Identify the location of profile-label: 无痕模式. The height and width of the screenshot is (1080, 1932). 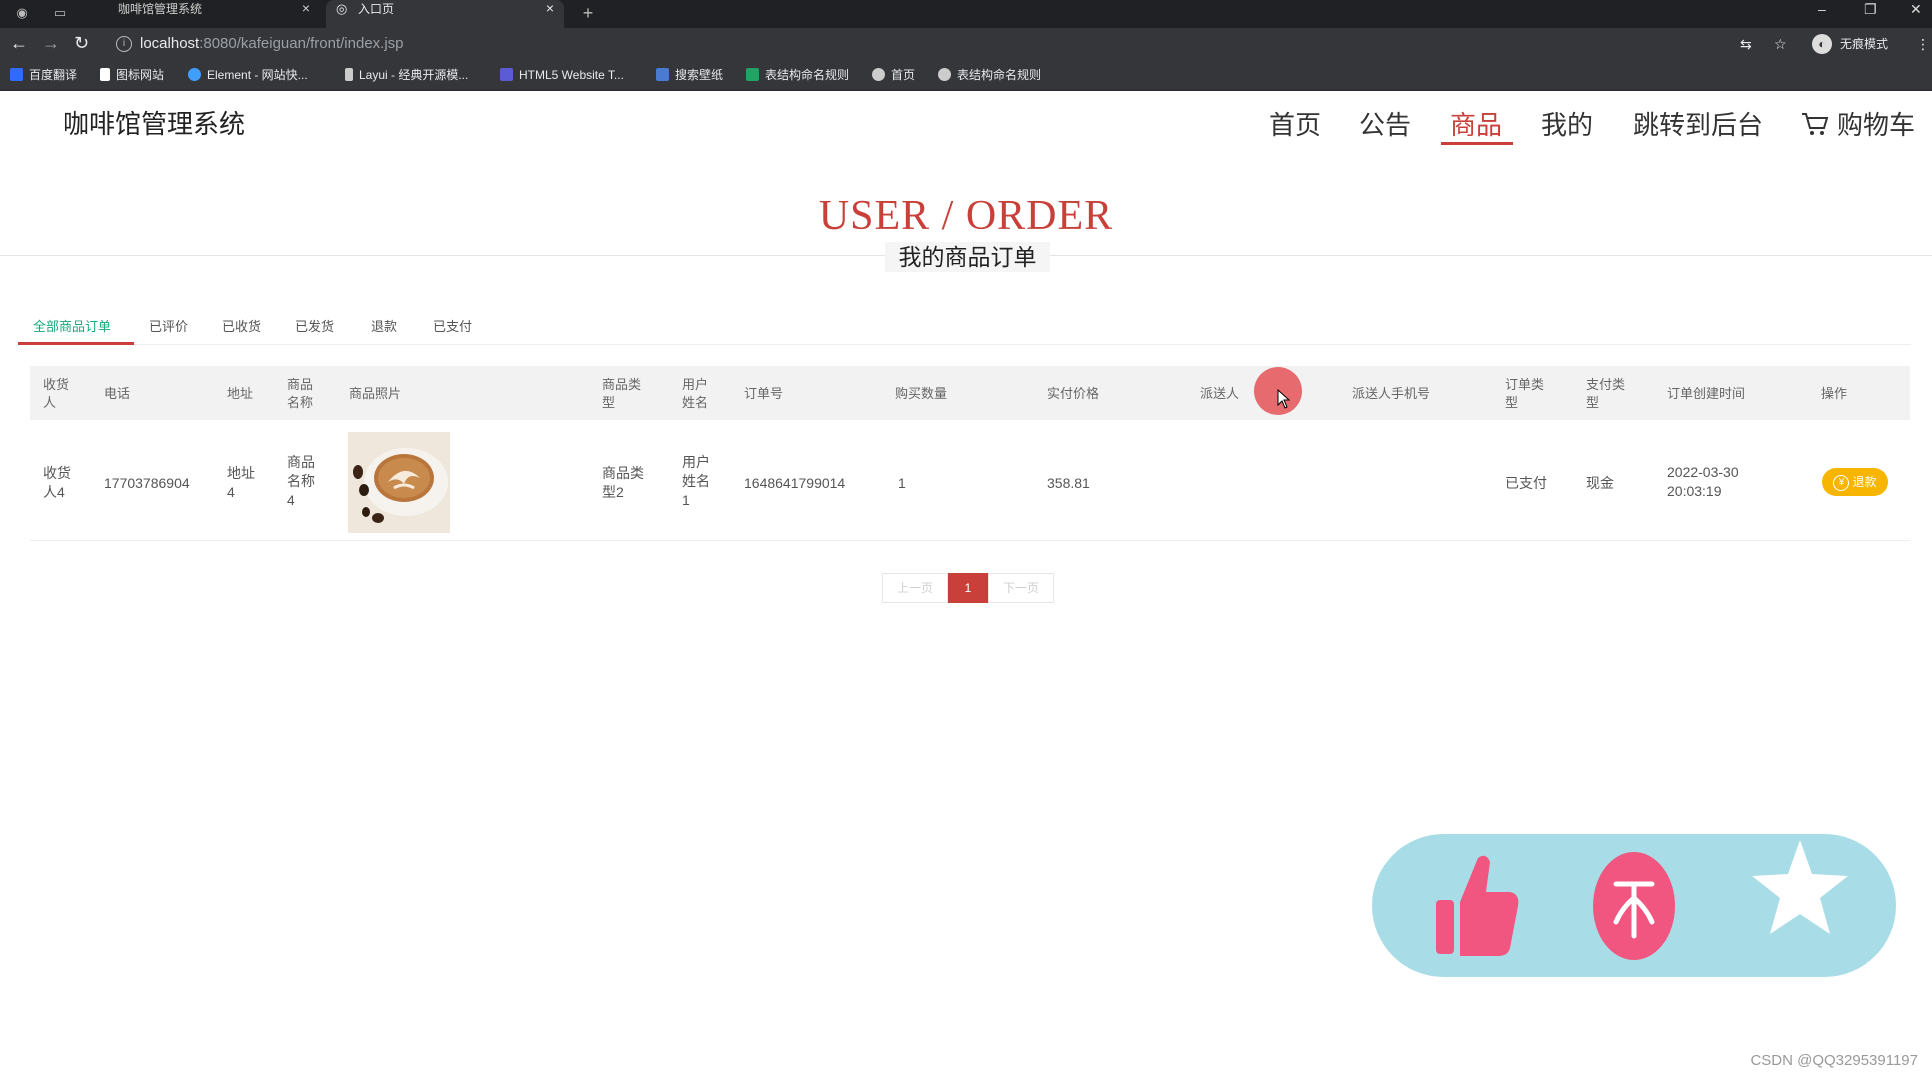
(1864, 44).